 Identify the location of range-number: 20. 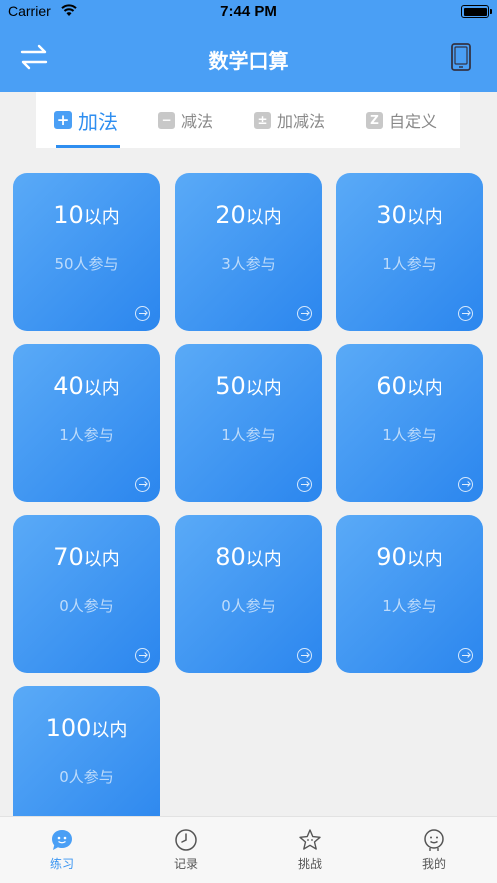
(230, 215).